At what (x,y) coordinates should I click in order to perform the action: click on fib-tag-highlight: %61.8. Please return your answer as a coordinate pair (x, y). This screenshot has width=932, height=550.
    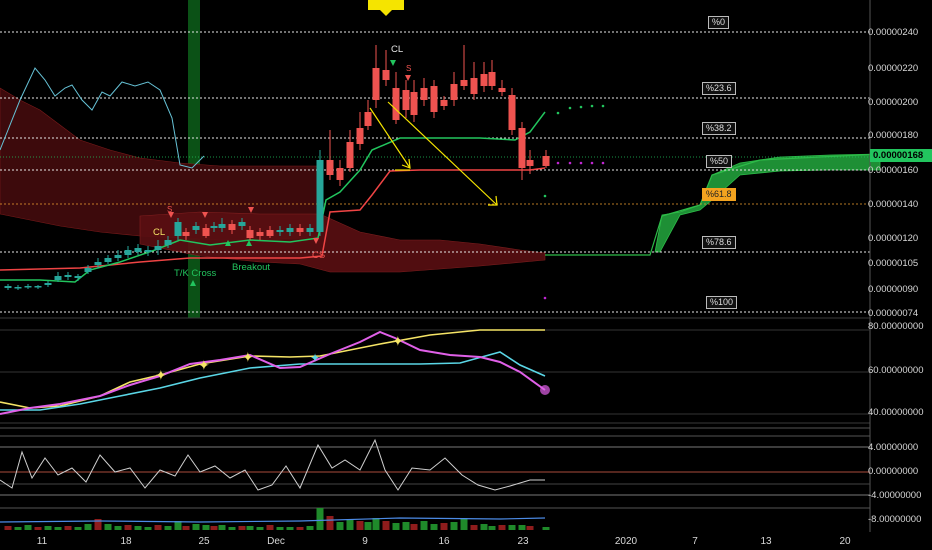
    Looking at the image, I should click on (719, 194).